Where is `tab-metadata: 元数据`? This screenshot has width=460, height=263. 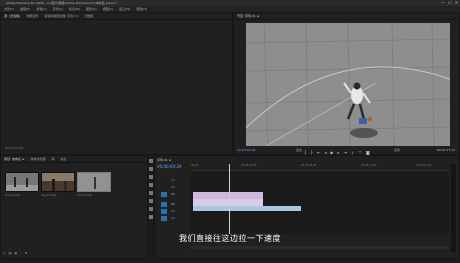
tab-metadata: 元数据 is located at coordinates (88, 16).